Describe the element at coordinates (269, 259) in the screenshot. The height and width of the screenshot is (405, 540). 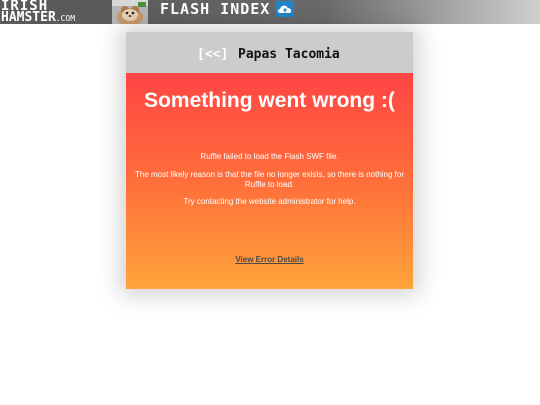
I see `view-error-details-link: View Error Details` at that location.